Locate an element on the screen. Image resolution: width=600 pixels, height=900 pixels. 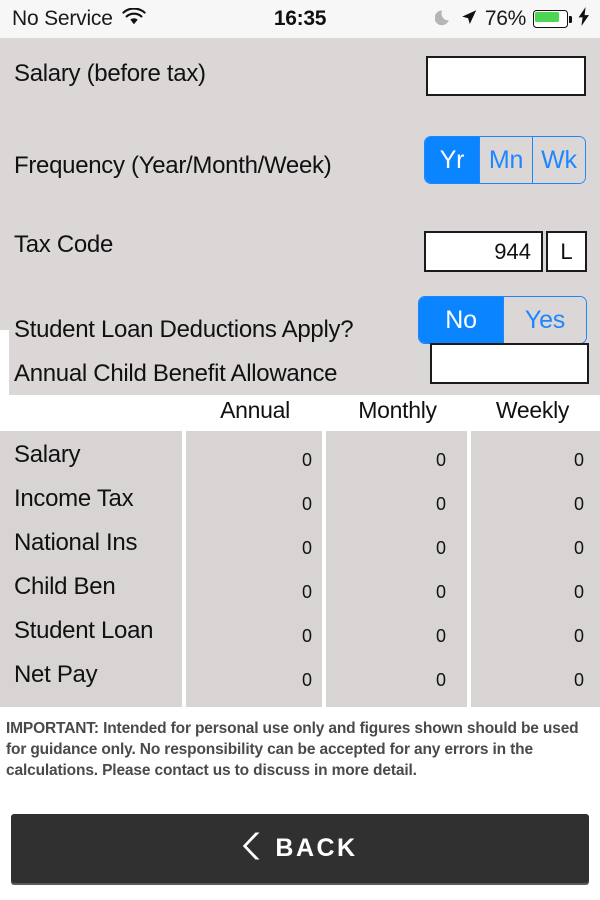
child-benefit-row: Annual Child Benefit Allowance is located at coordinates (300, 369).